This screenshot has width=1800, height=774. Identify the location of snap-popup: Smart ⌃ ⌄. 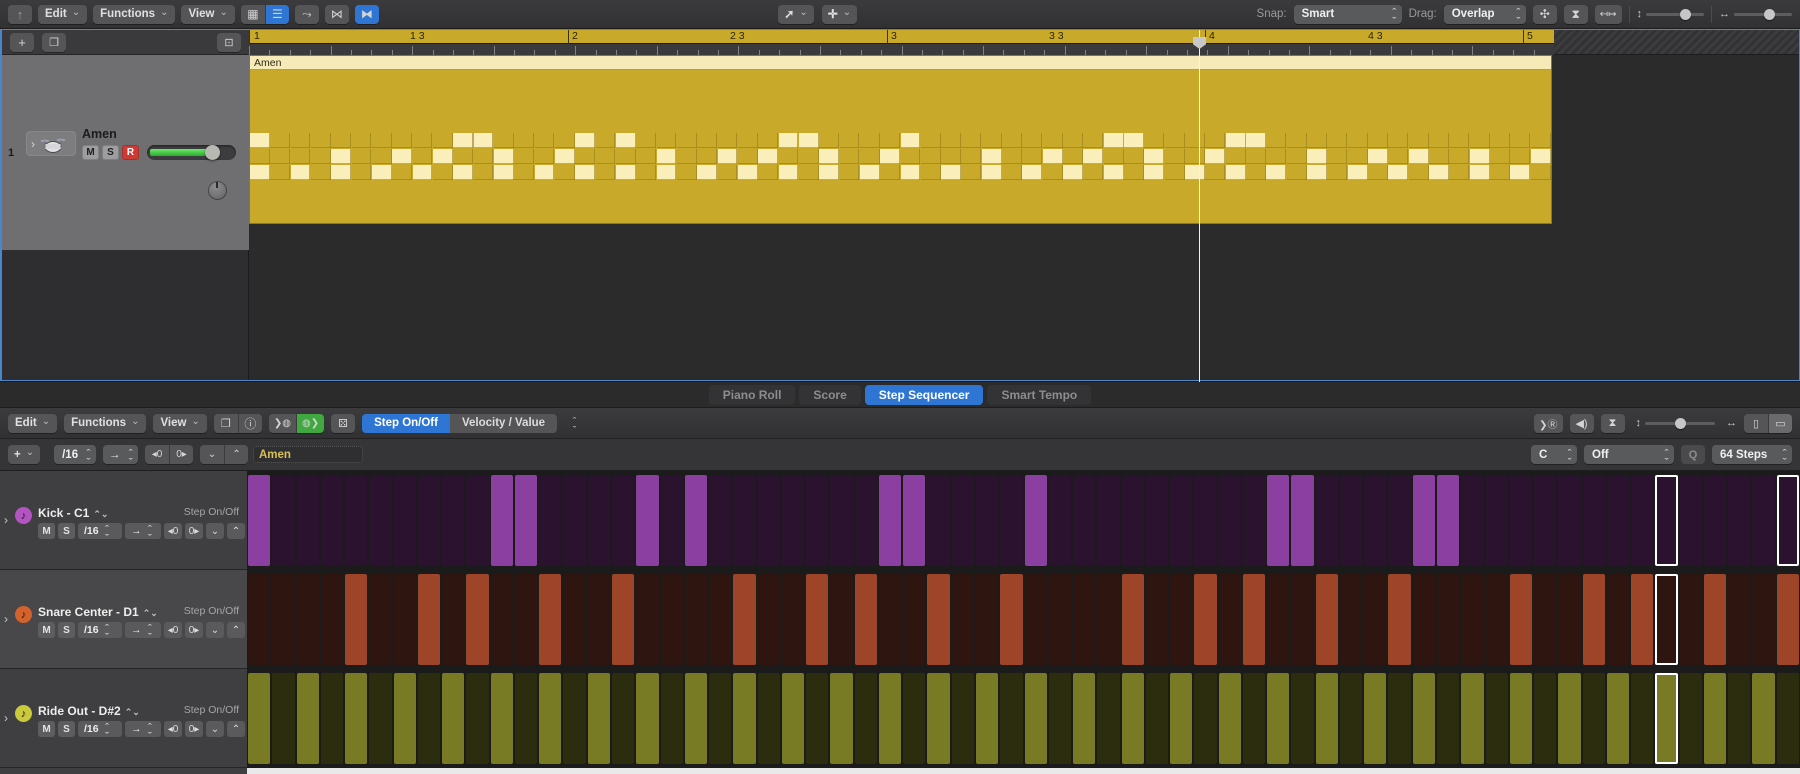
(1347, 14).